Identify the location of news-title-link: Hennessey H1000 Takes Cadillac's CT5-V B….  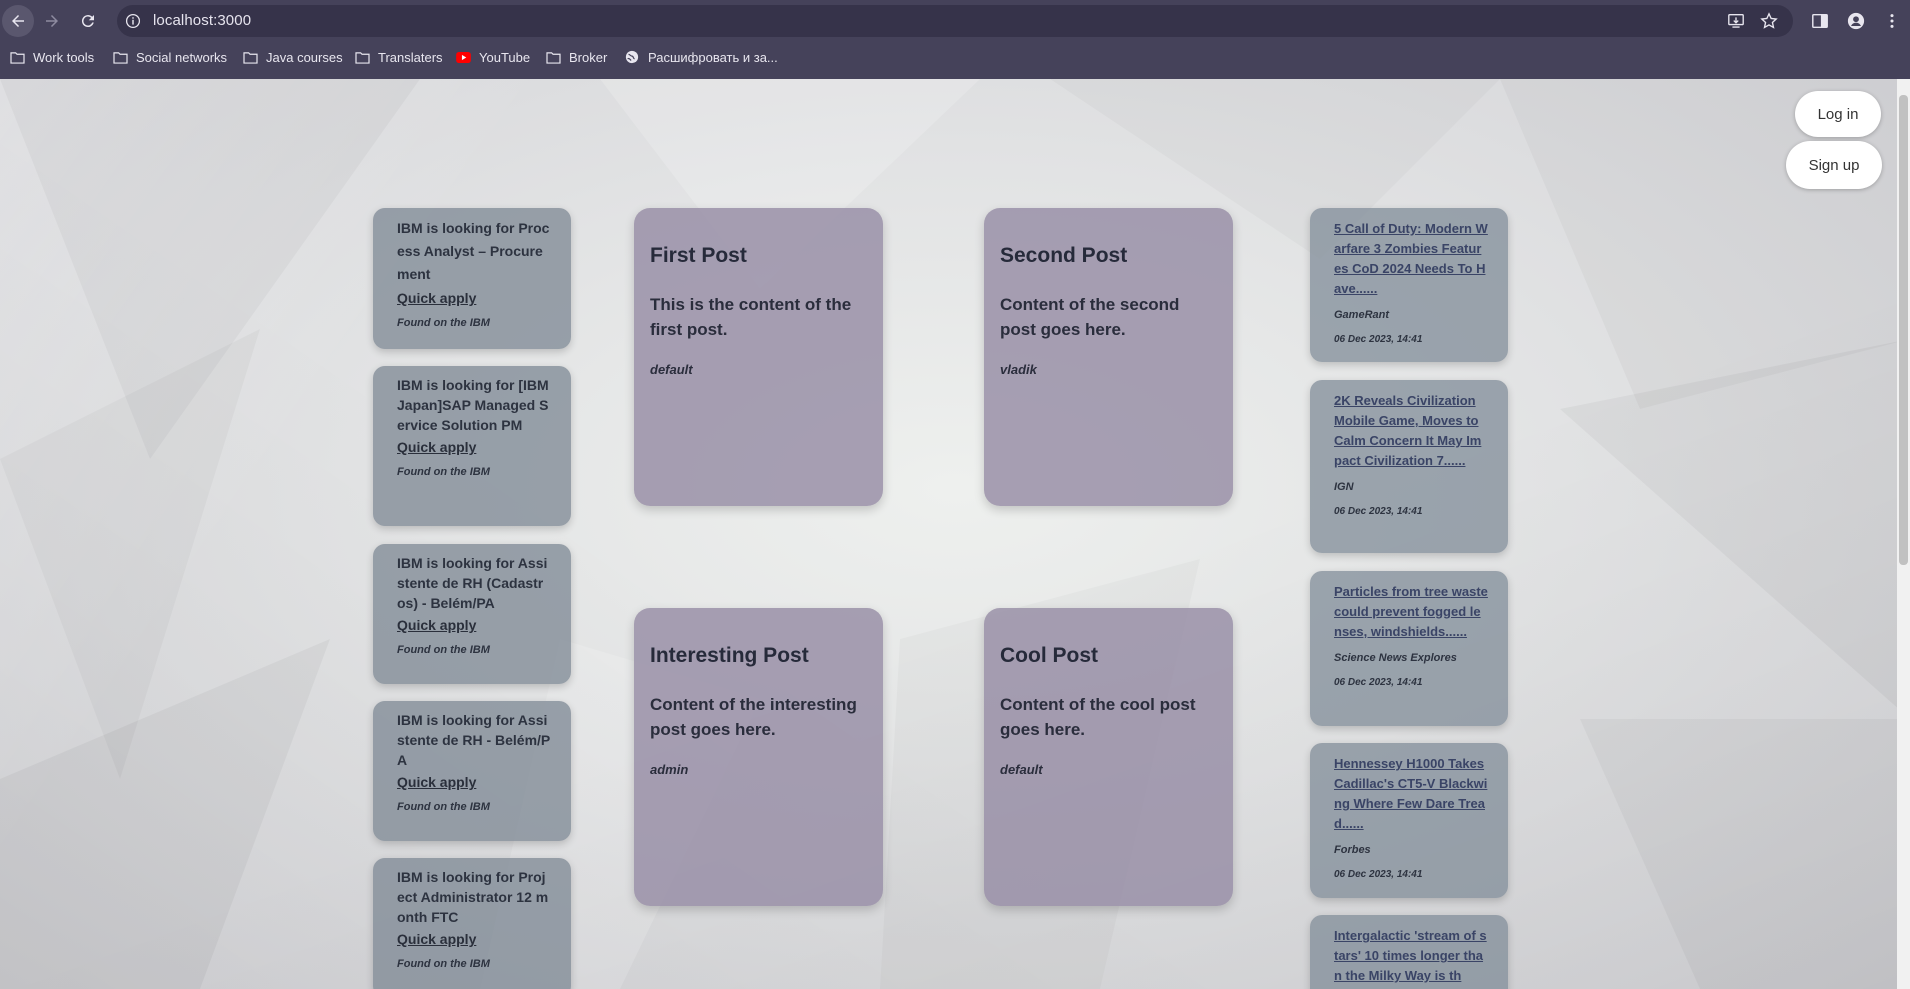
(1411, 794).